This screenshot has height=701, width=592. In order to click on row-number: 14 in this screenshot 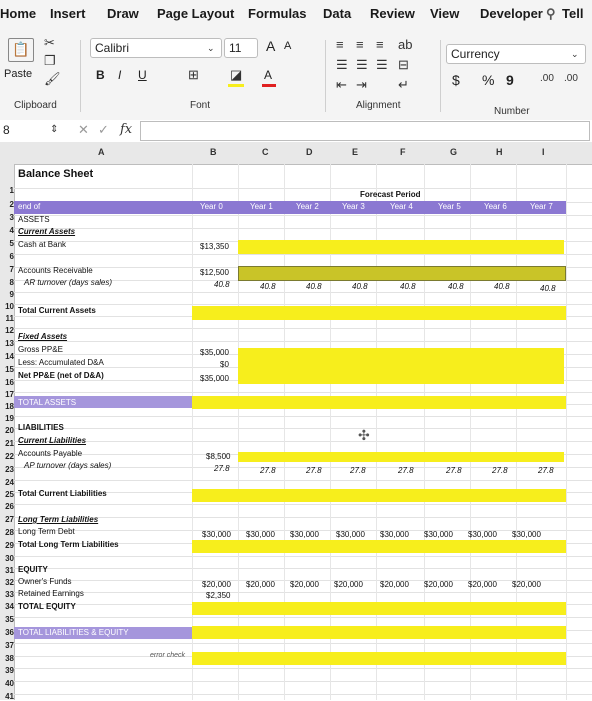, I will do `click(7, 356)`.